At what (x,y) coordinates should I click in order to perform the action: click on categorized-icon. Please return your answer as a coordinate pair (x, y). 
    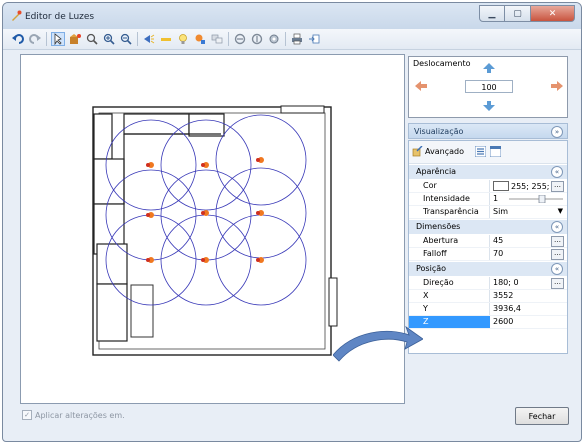
    Looking at the image, I should click on (480, 151).